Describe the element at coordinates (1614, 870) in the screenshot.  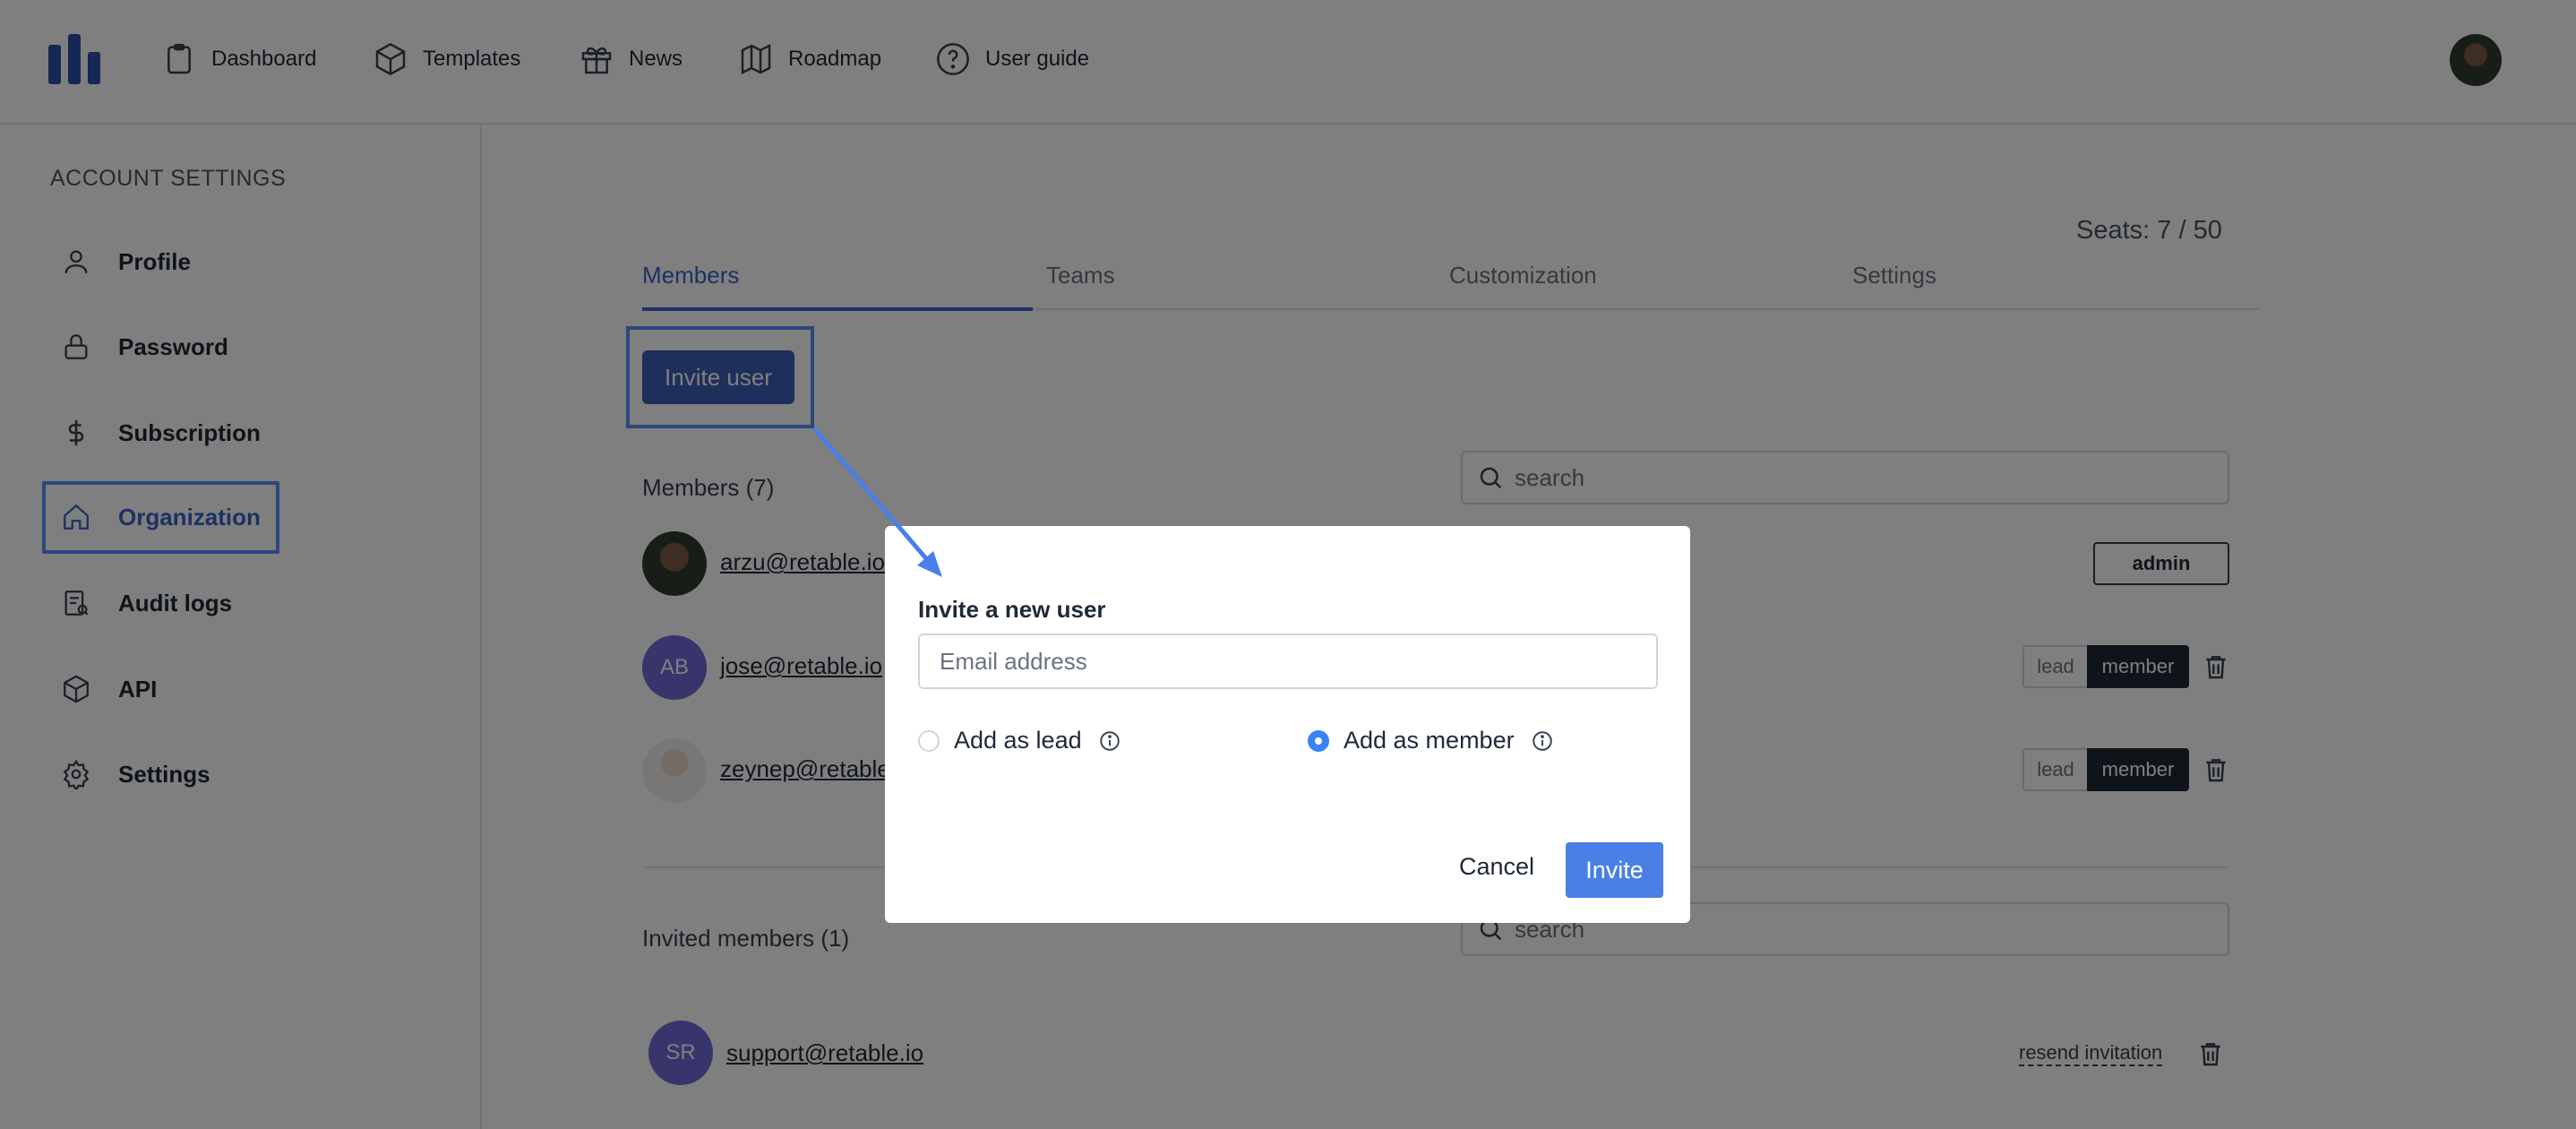
I see `invite-button: Invite` at that location.